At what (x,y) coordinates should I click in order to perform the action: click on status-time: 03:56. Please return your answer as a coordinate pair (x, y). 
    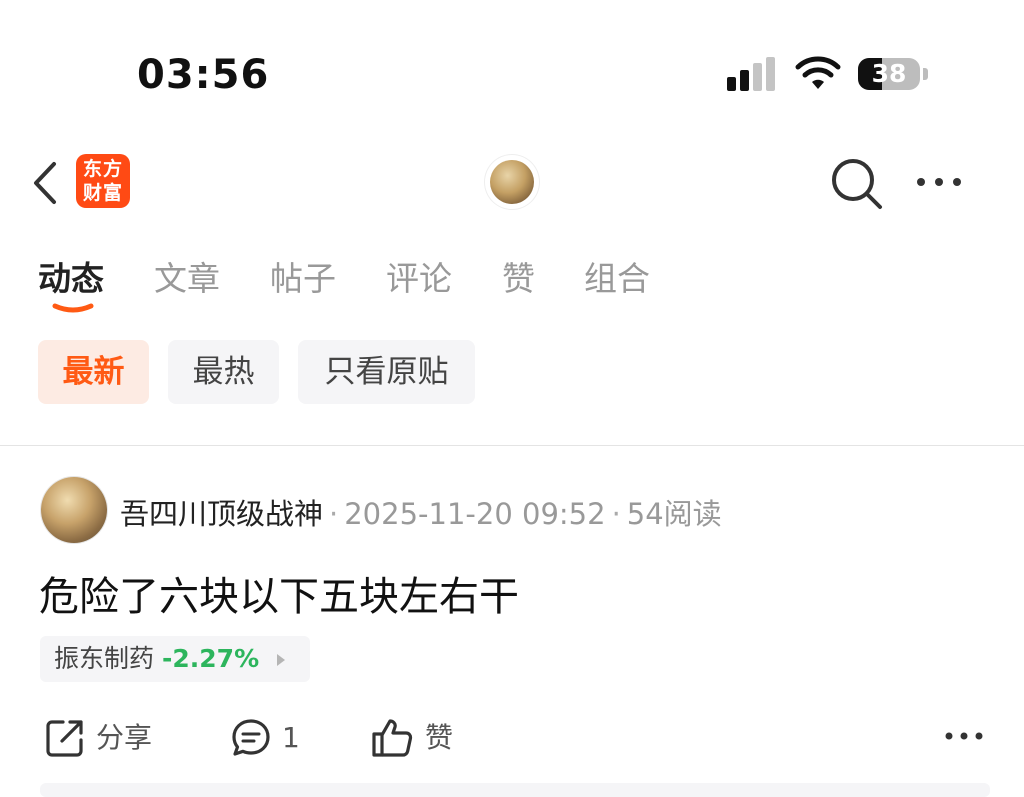
    Looking at the image, I should click on (203, 75).